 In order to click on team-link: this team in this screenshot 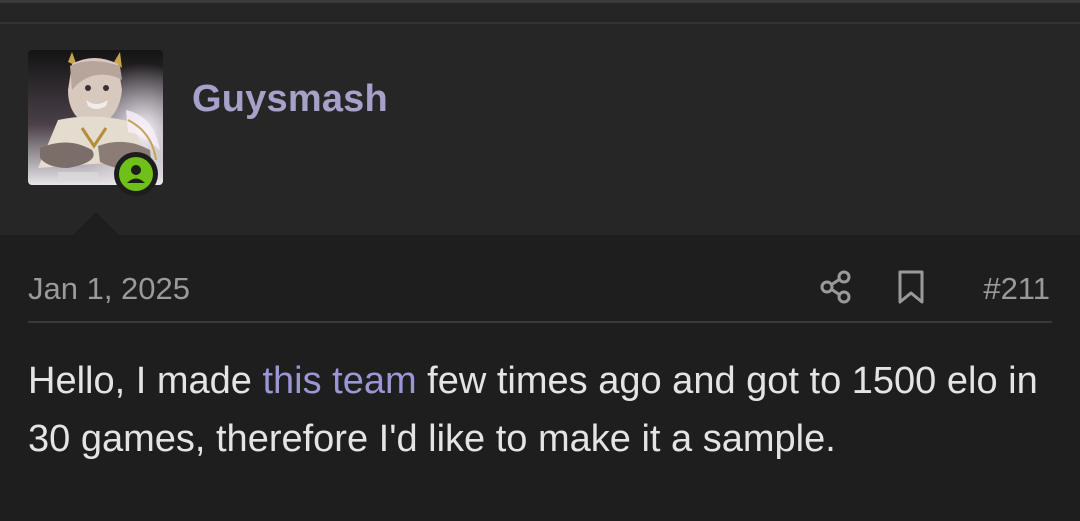, I will do `click(339, 381)`.